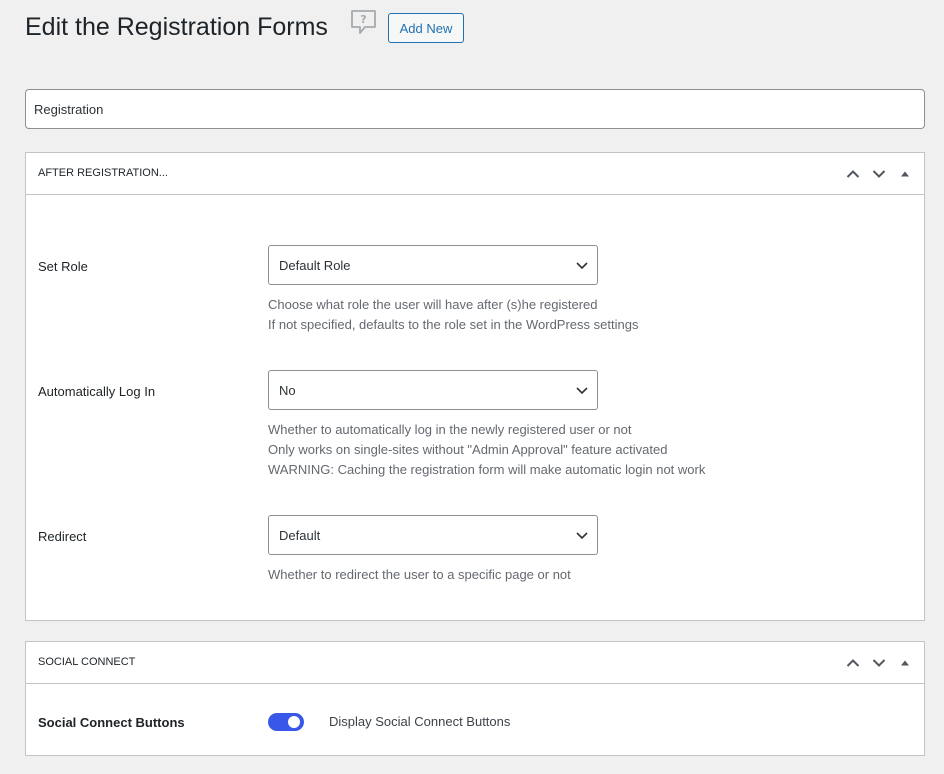 The image size is (944, 774). I want to click on social-connect-buttons-label: Social Connect Buttons, so click(111, 722).